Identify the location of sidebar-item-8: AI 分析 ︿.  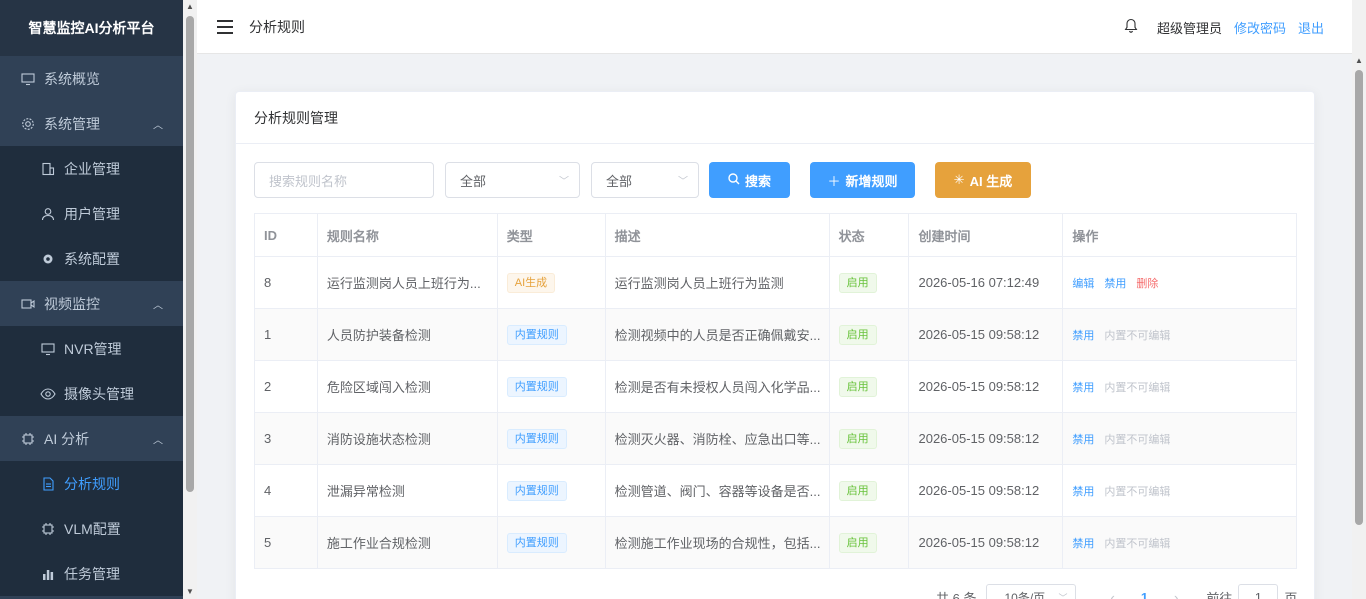
(91, 438).